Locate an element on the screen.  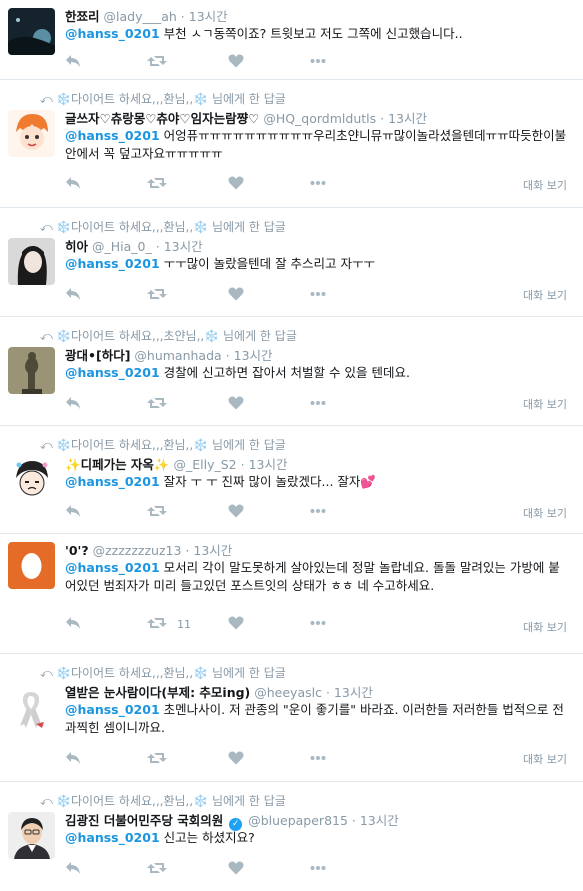
user-name: 열받은 눈사람이다(부제: 추모ing) is located at coordinates (157, 692).